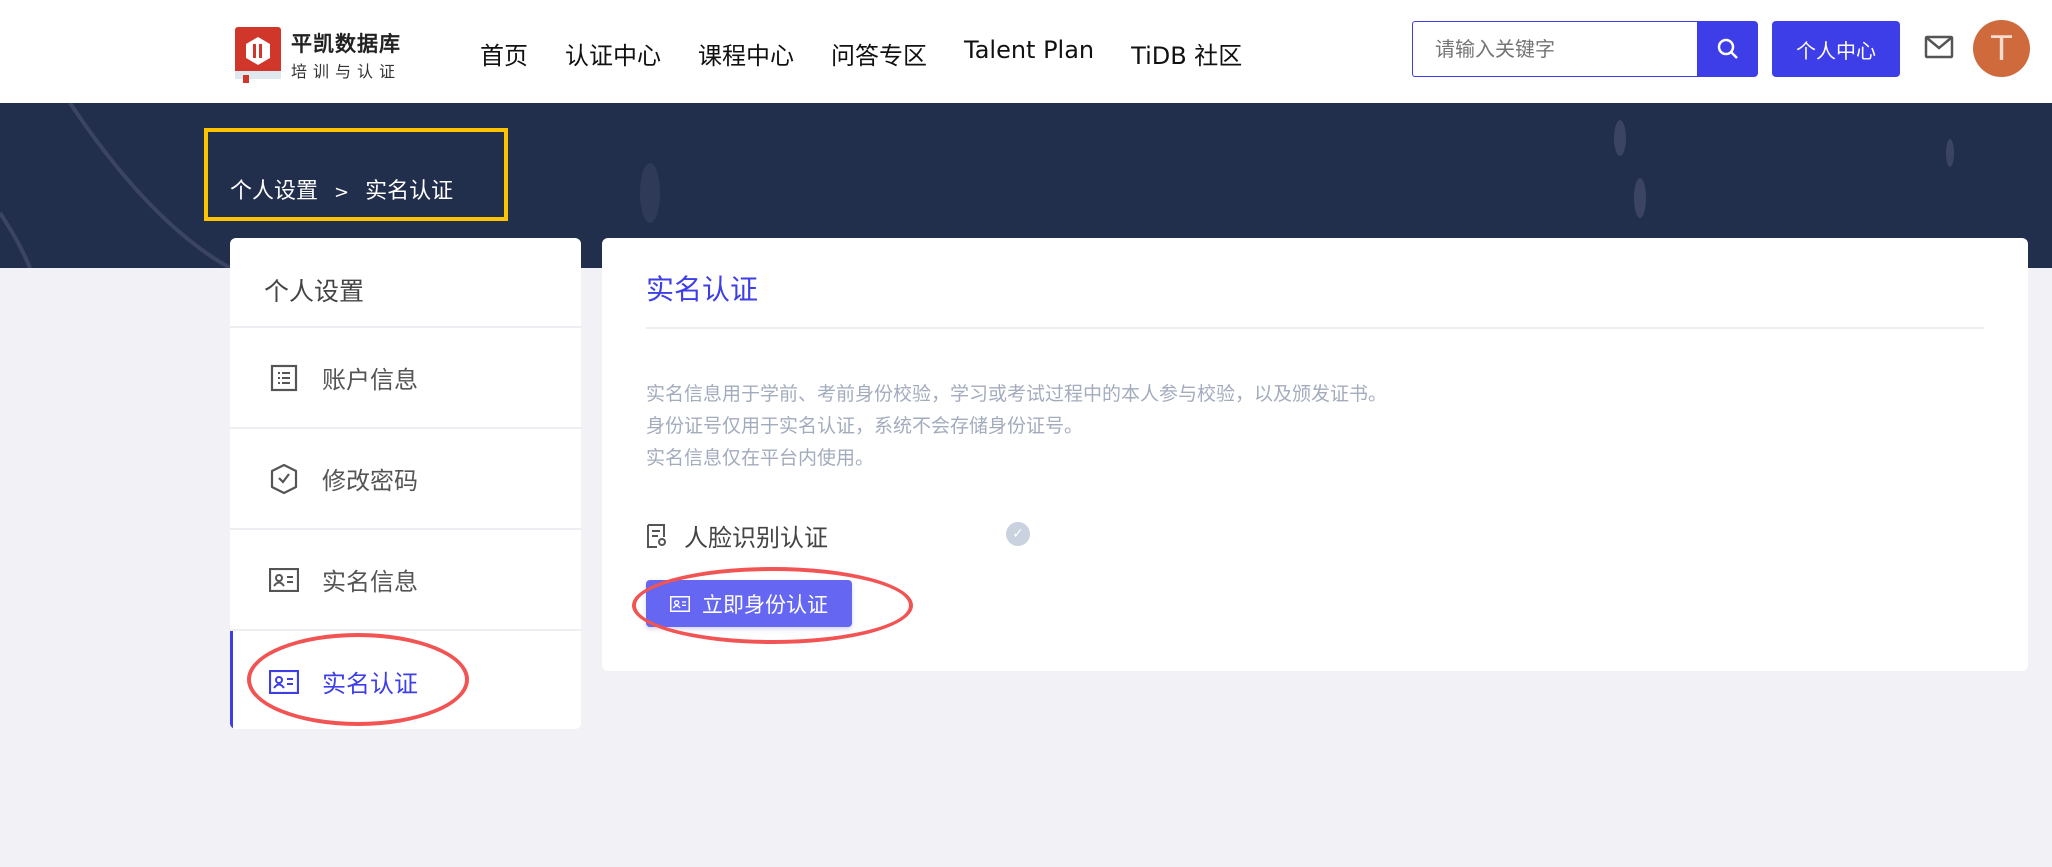 This screenshot has height=867, width=2052. Describe the element at coordinates (1315, 328) in the screenshot. I see `divider` at that location.